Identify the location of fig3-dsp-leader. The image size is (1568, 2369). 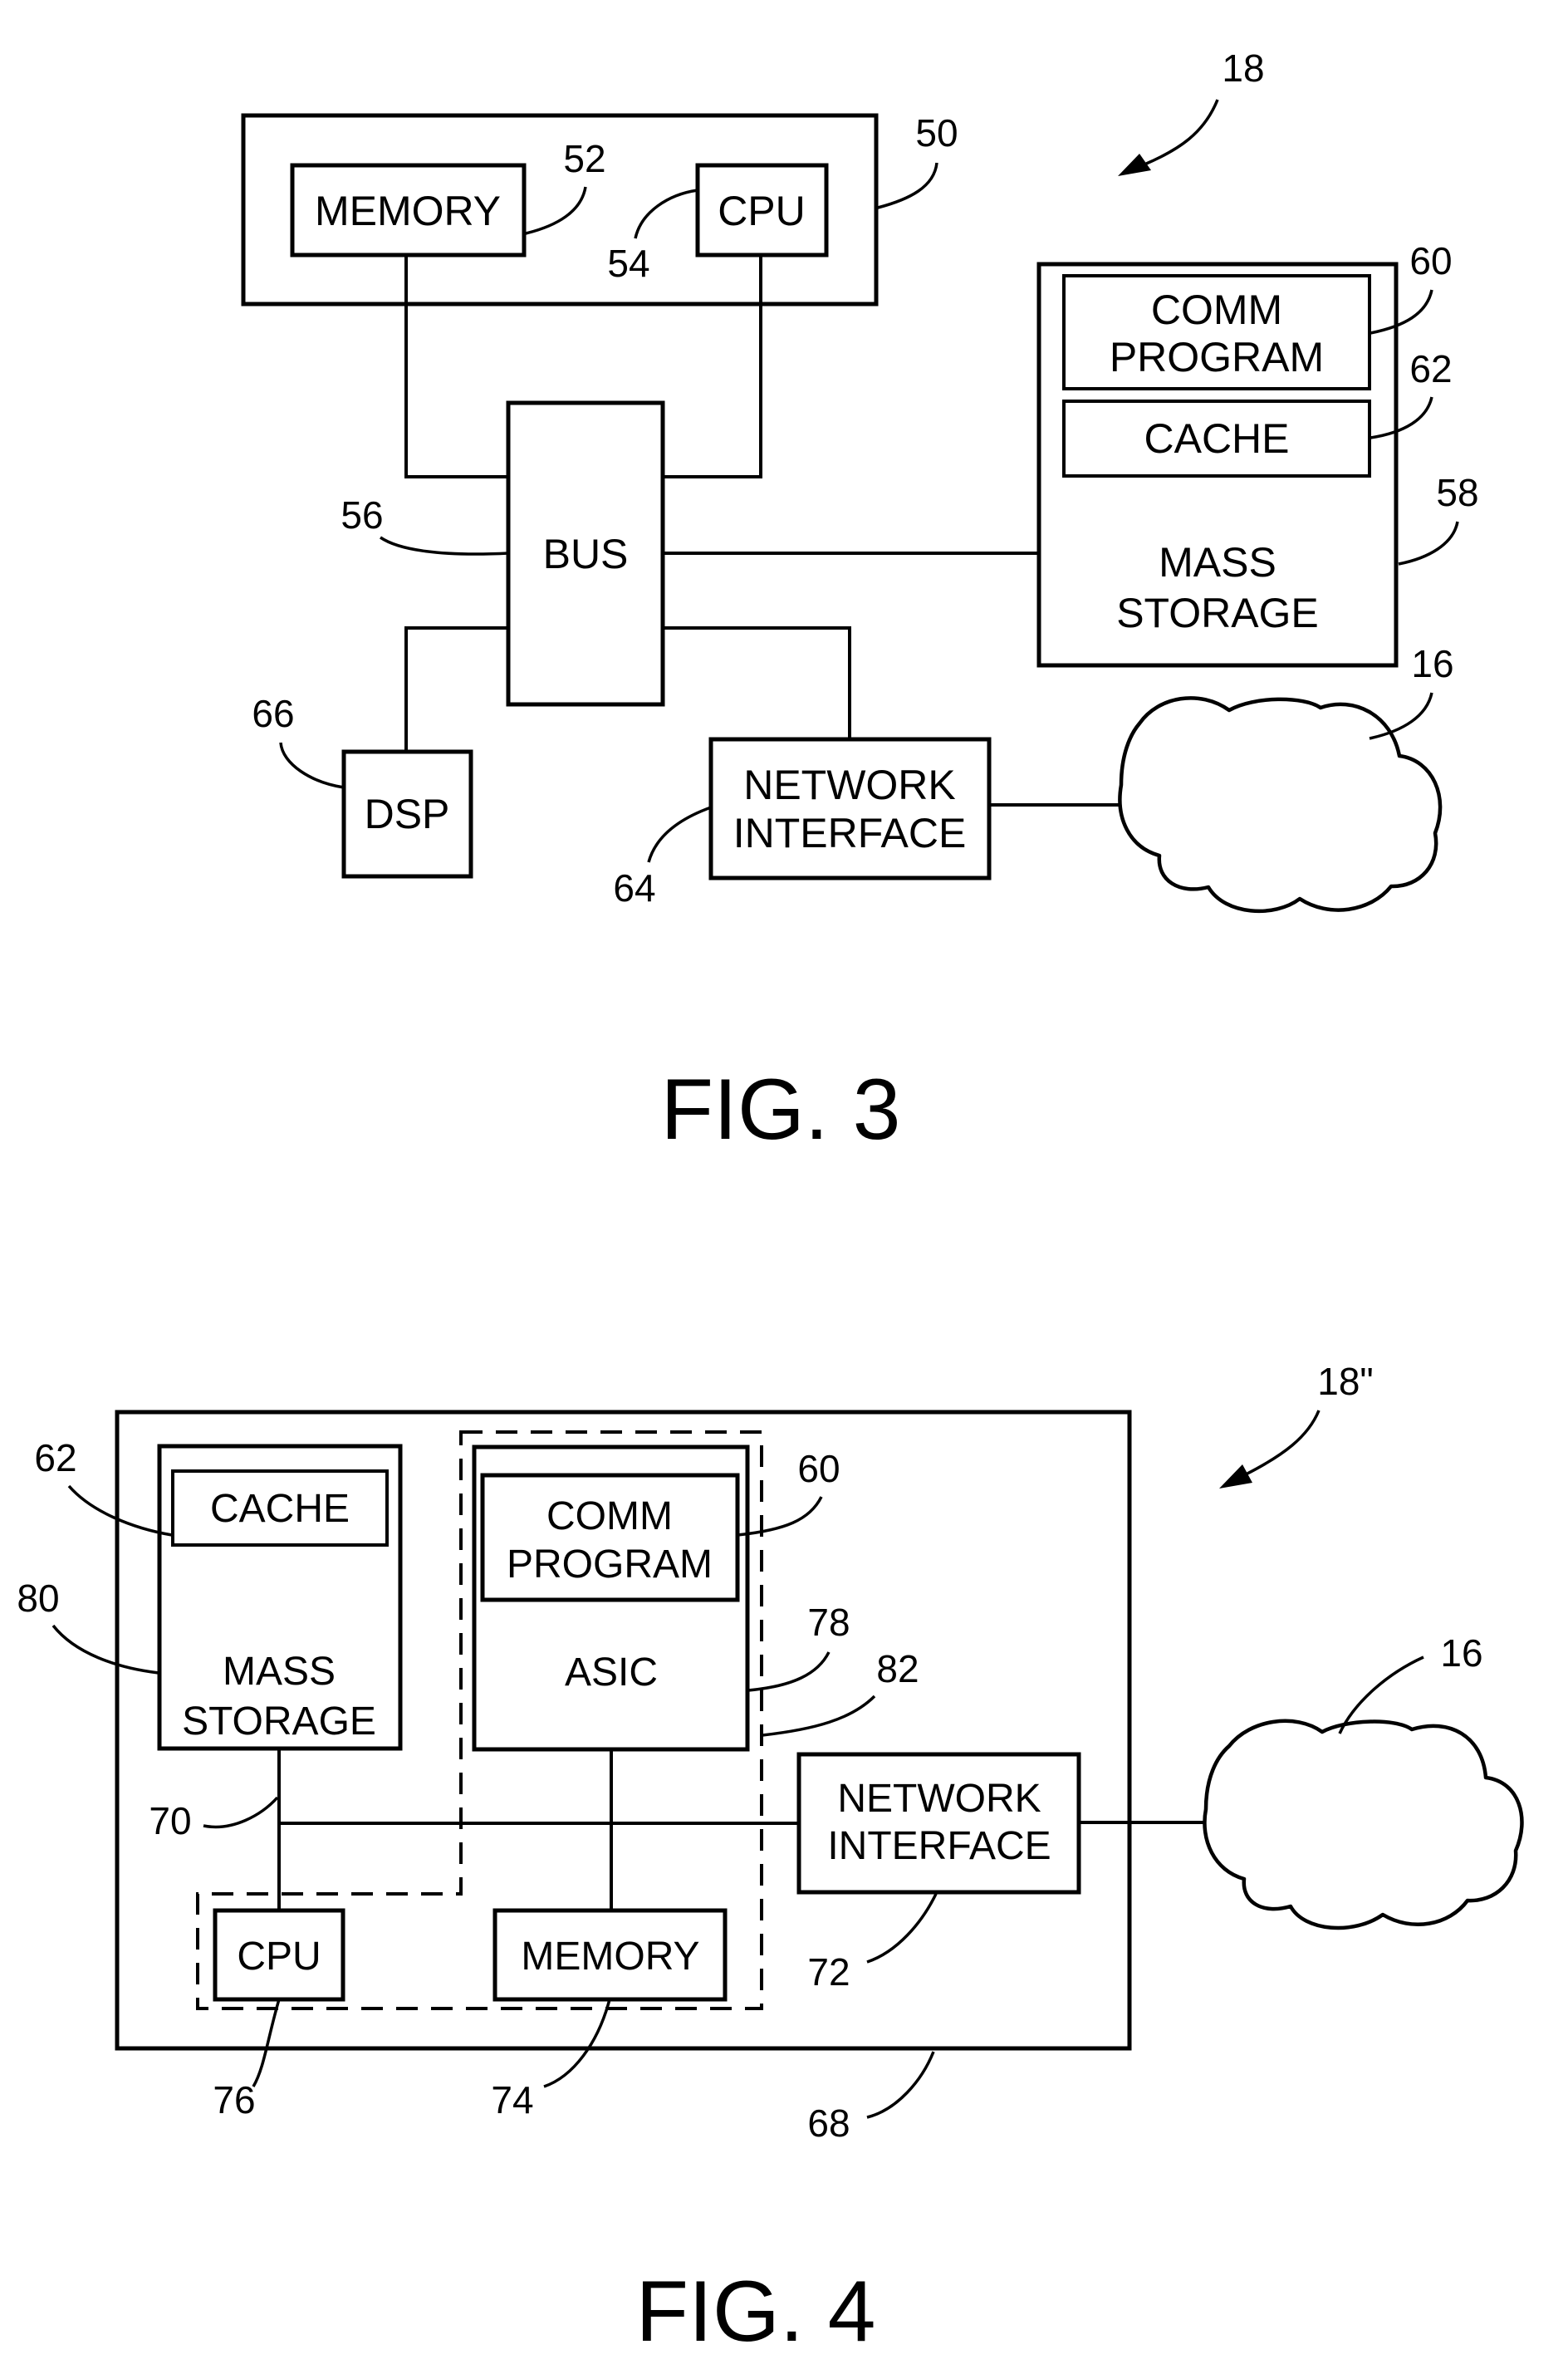
(312, 765).